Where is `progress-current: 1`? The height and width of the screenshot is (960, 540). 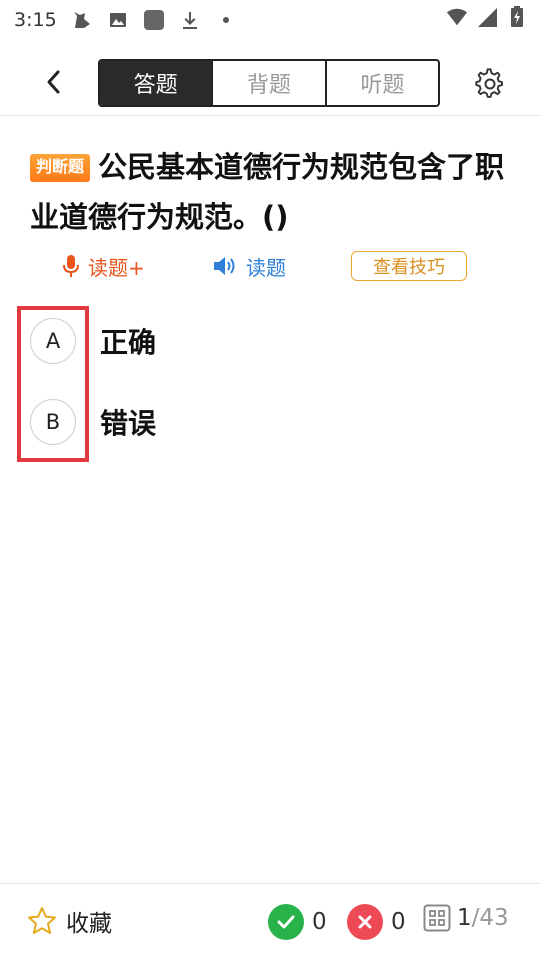 progress-current: 1 is located at coordinates (464, 918).